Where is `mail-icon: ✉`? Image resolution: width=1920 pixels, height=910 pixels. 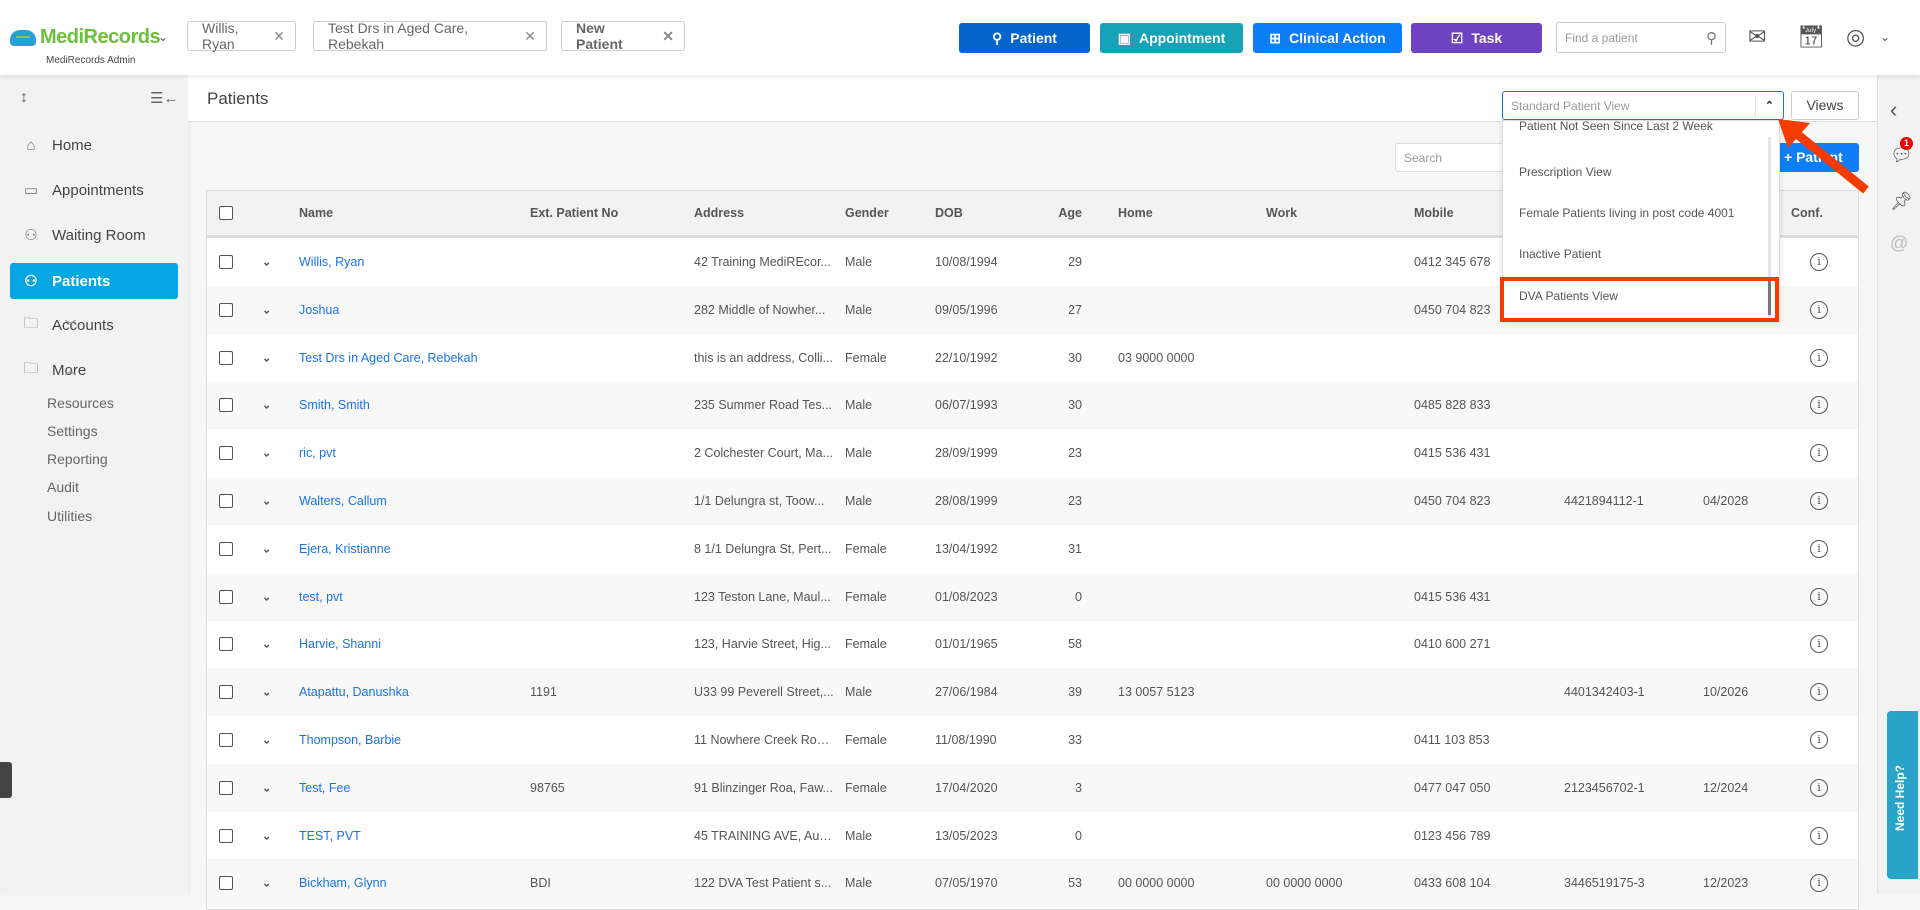
mail-icon: ✉ is located at coordinates (1757, 37).